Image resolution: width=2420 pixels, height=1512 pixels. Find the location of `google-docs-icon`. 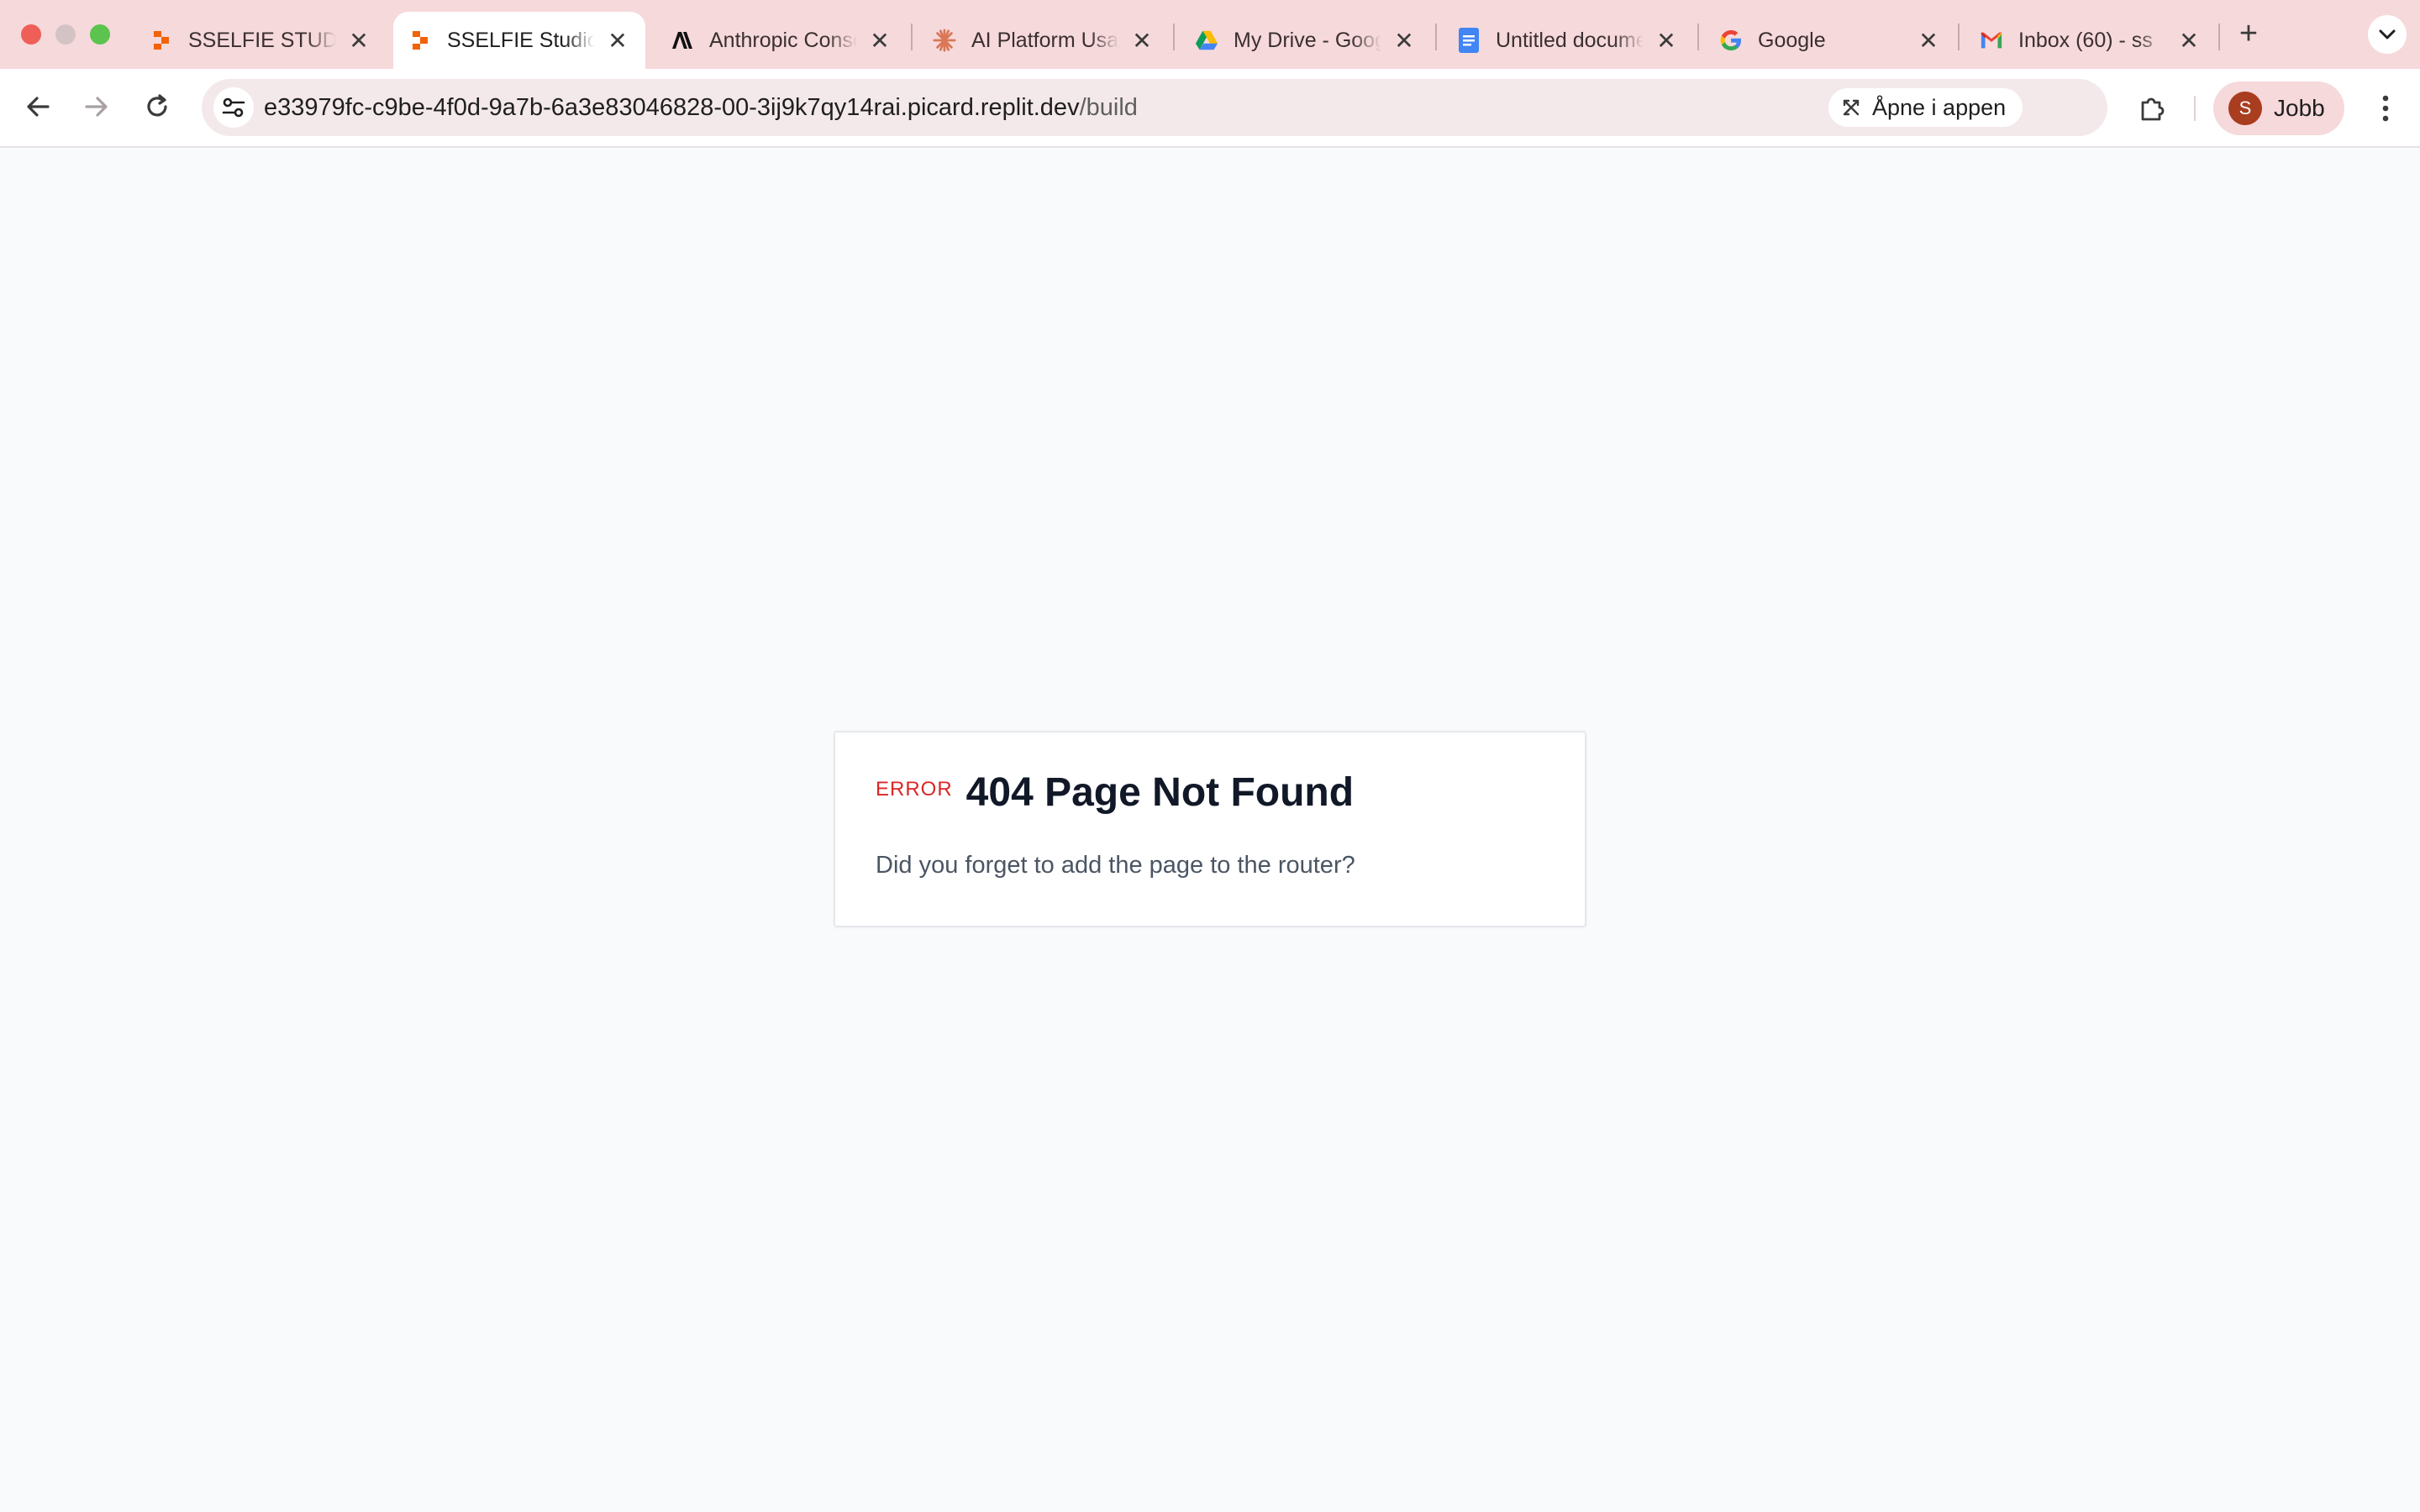

google-docs-icon is located at coordinates (1469, 40).